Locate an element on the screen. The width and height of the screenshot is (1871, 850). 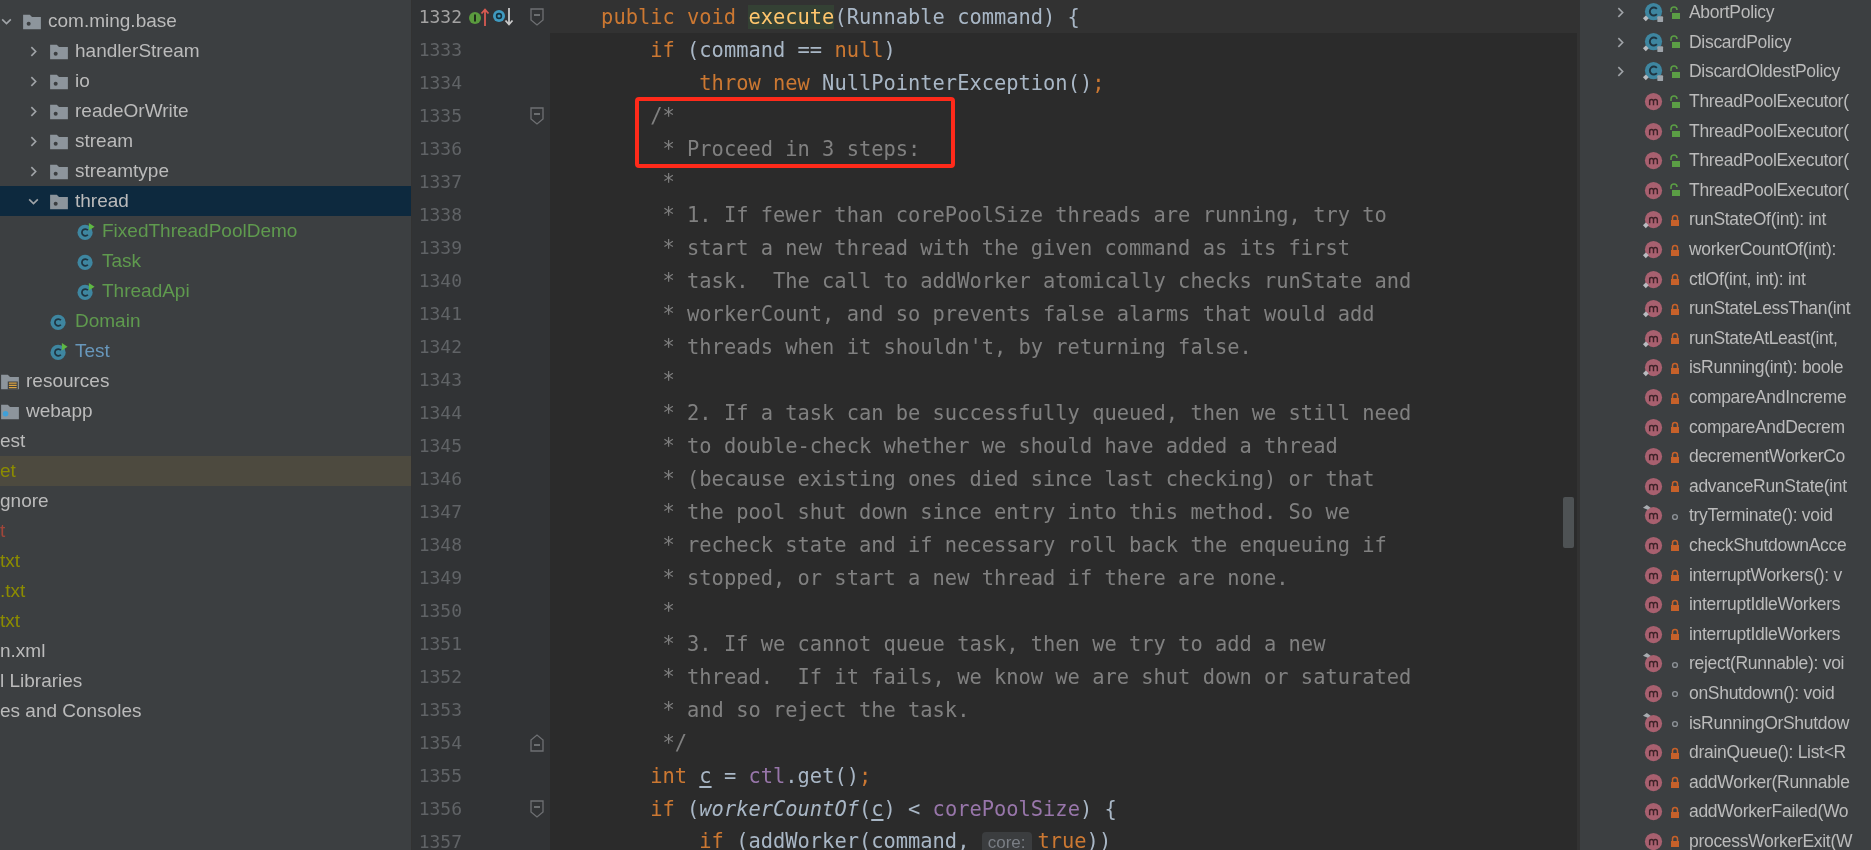
tree-item: ThreadApi is located at coordinates (205, 291).